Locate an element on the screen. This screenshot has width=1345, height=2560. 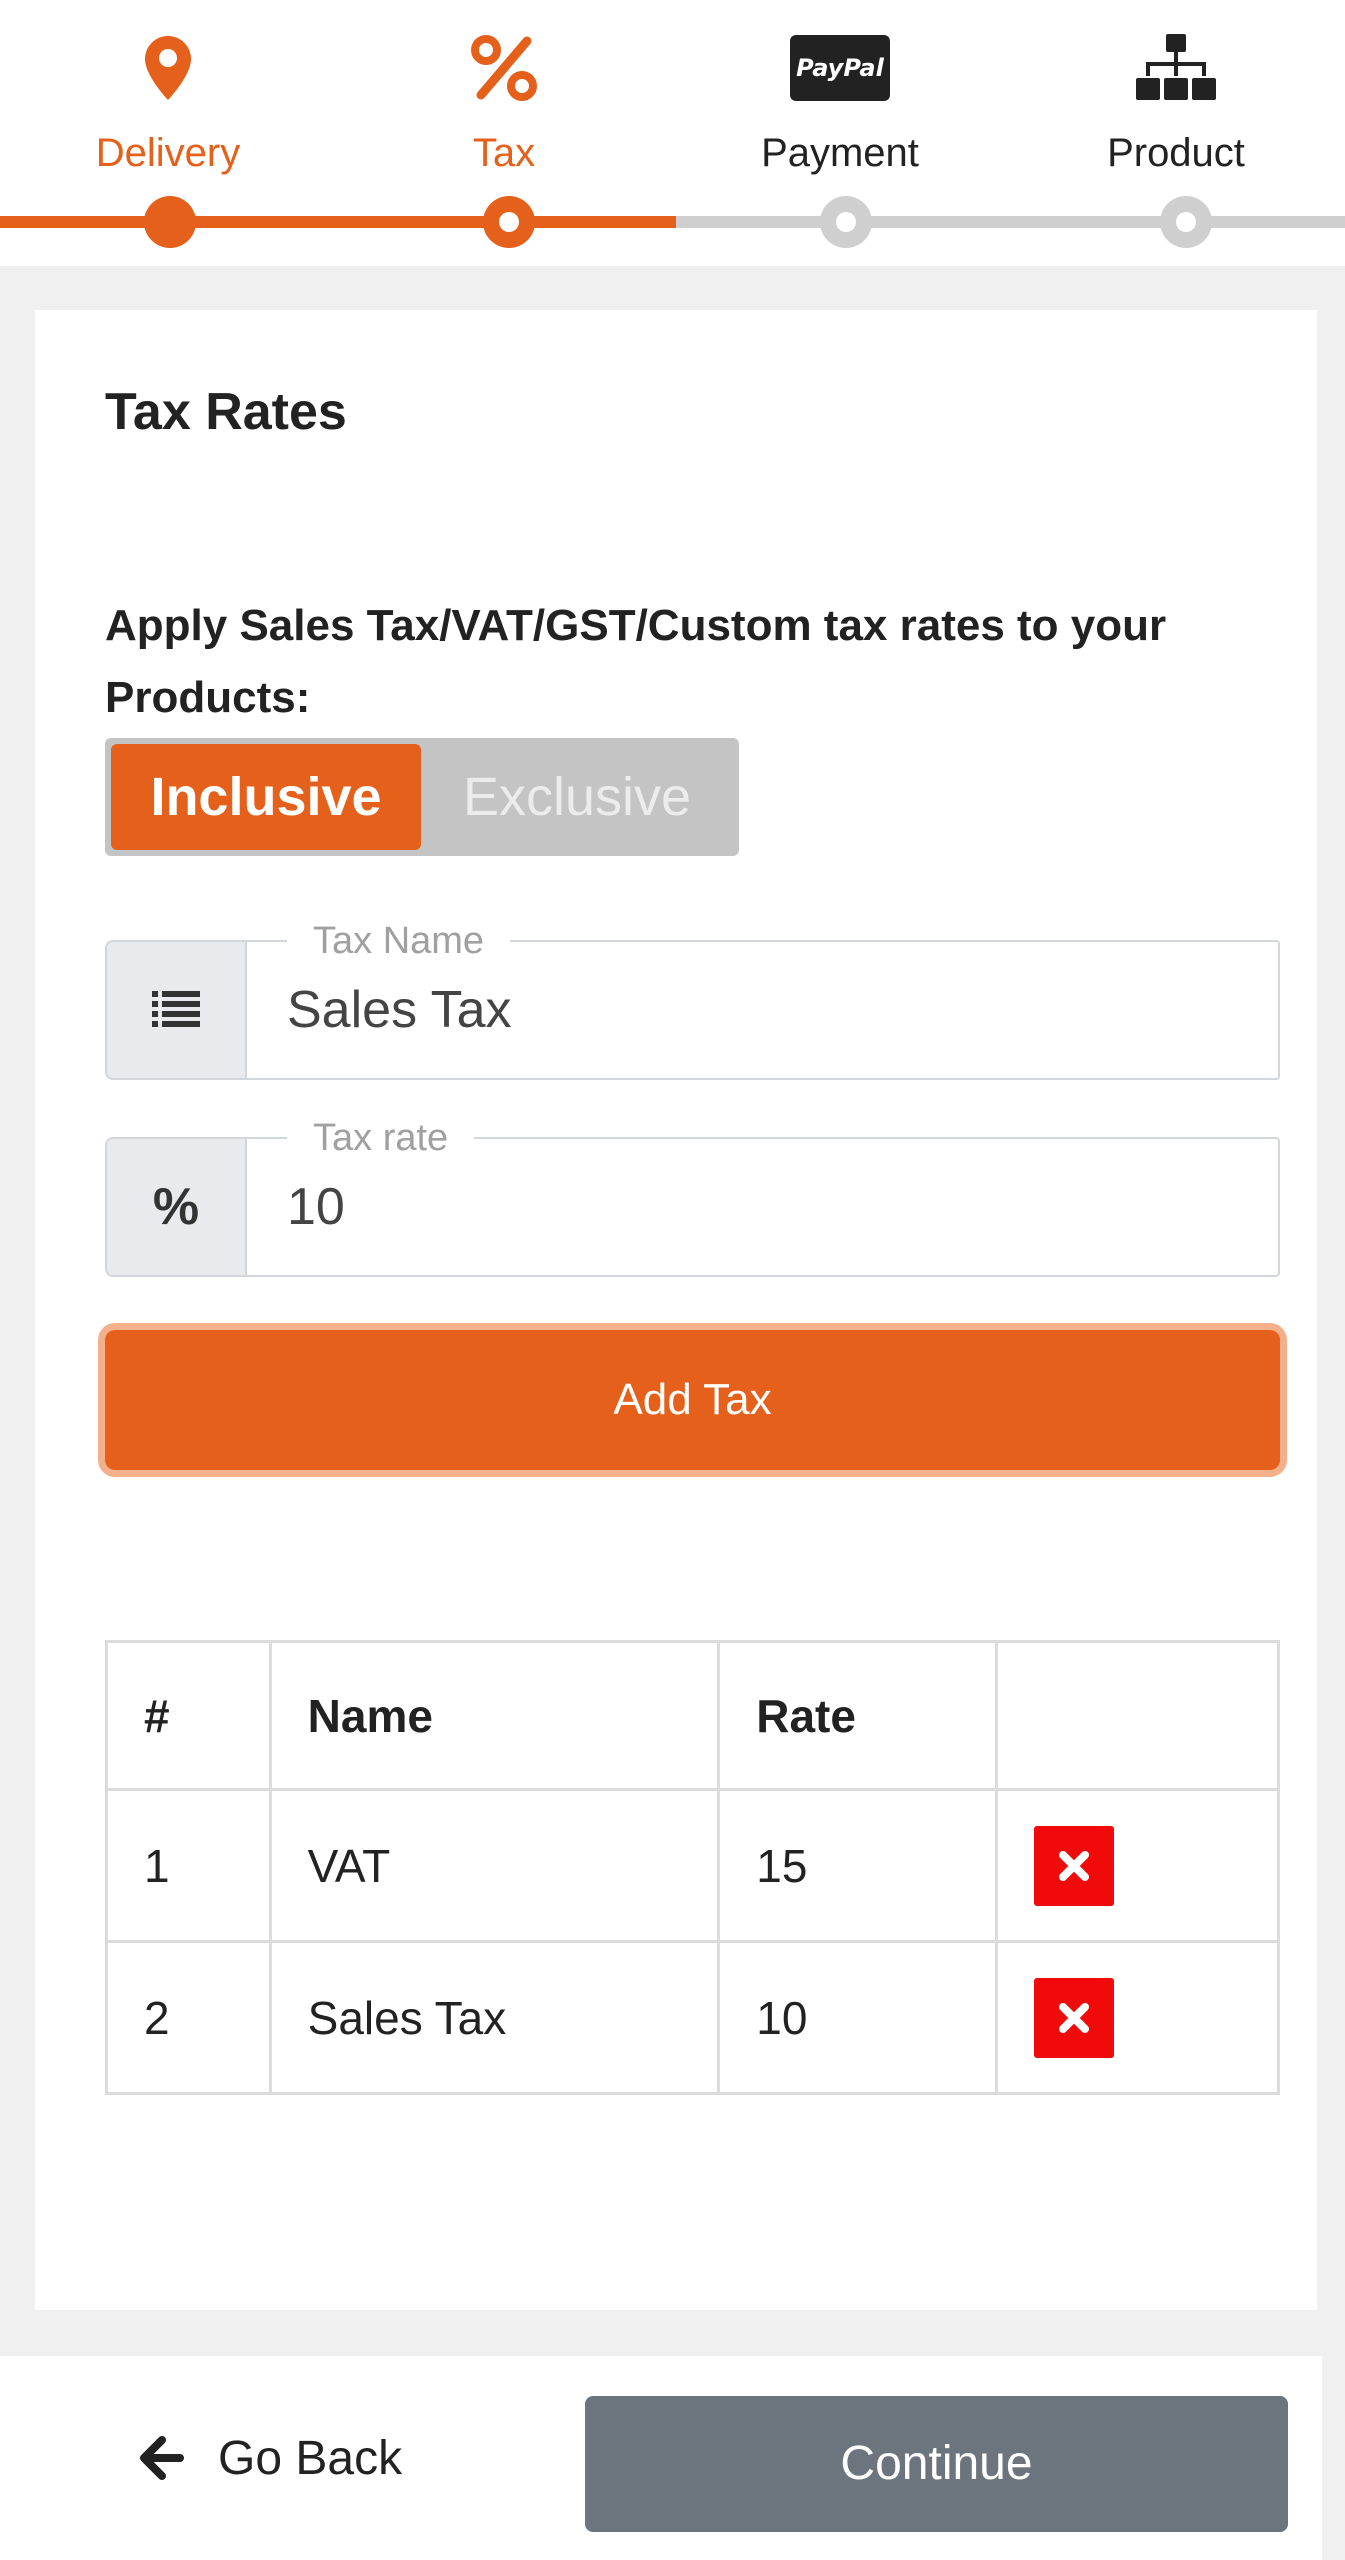
toggle-exclusive: Exclusive is located at coordinates (577, 797).